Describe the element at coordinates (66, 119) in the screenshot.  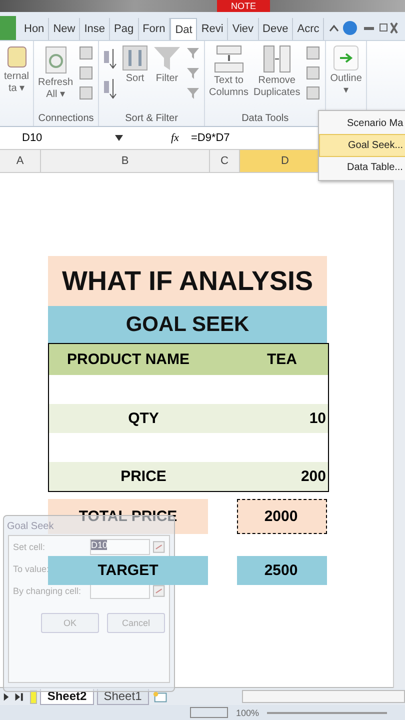
I see `group-label: Connections` at that location.